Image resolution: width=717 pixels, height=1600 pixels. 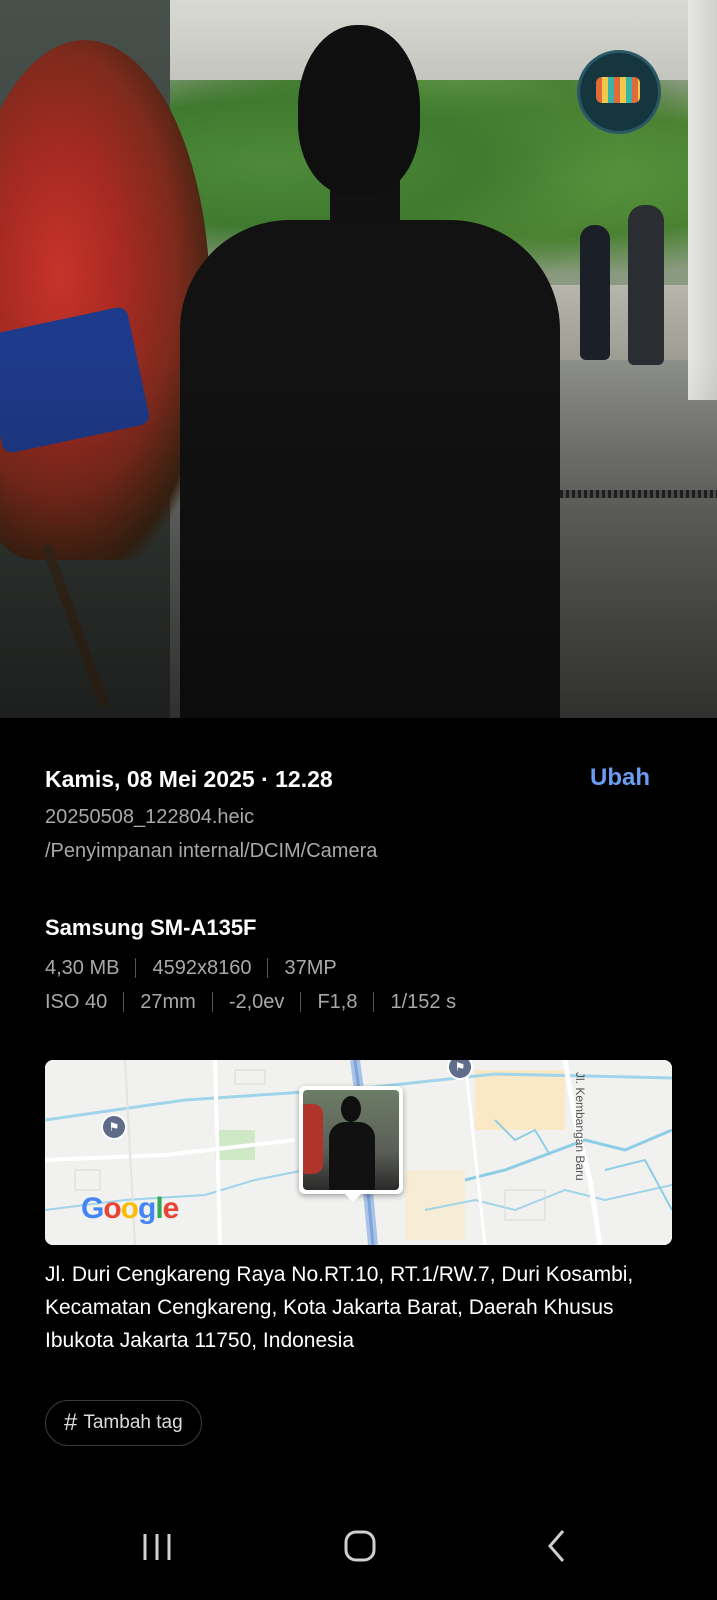 I want to click on navigation-bar, so click(x=358, y=1550).